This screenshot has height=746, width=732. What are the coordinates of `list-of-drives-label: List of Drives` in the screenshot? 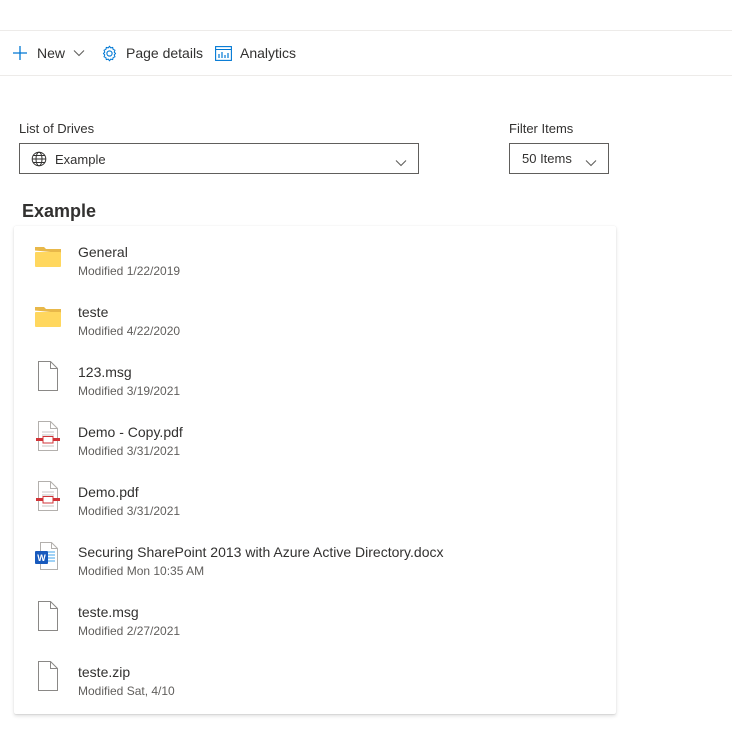 It's located at (57, 128).